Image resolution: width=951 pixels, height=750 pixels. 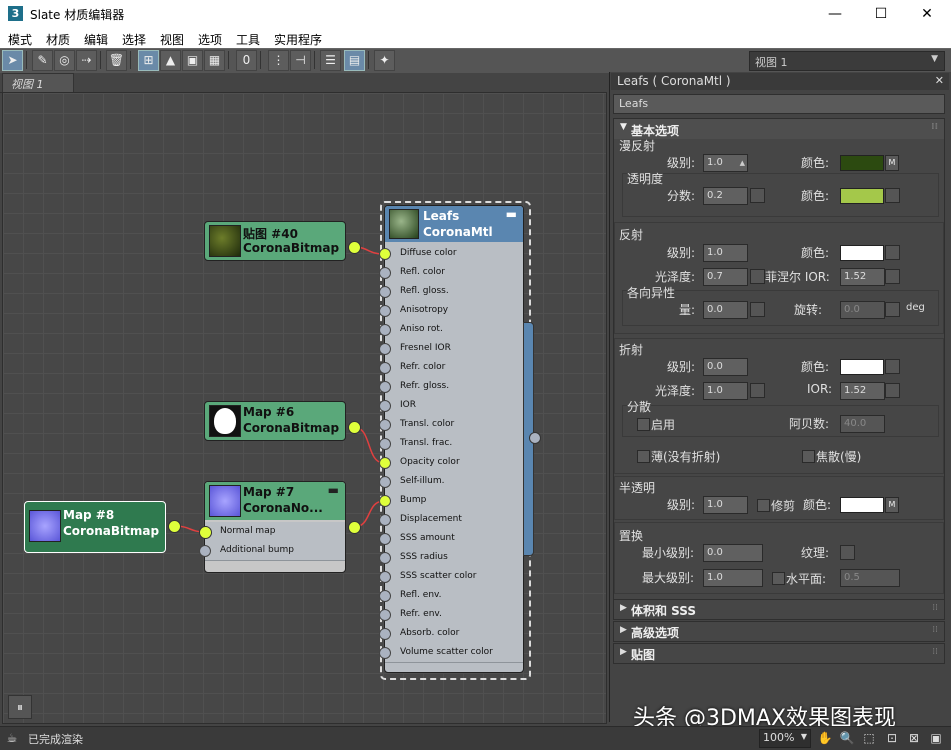 What do you see at coordinates (936, 738) in the screenshot?
I see `zoom-selected-icon: ▣` at bounding box center [936, 738].